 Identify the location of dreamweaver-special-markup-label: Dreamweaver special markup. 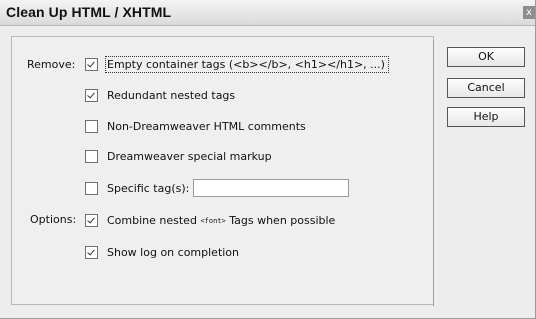
(189, 156).